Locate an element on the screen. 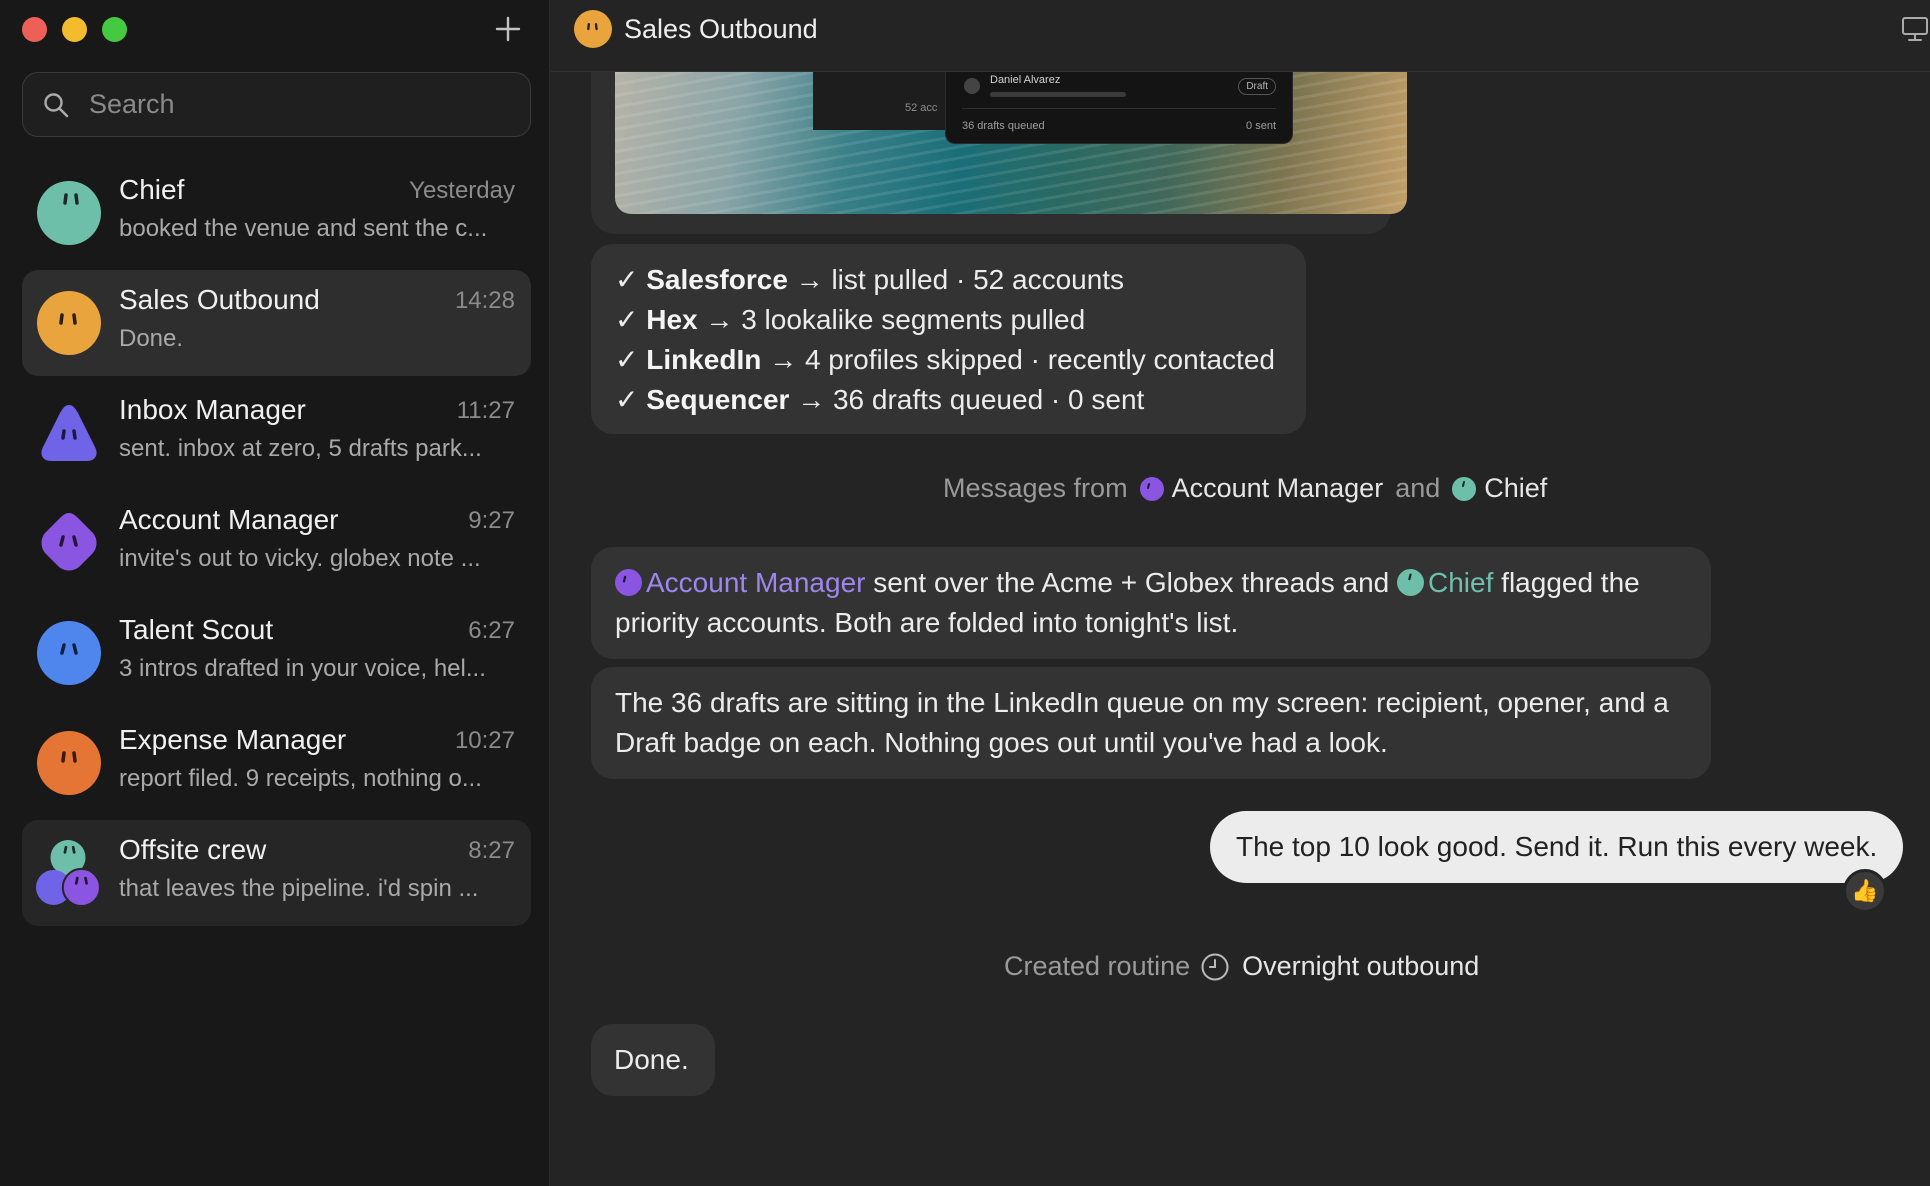 The width and height of the screenshot is (1930, 1186). conversation-time: Yesterday is located at coordinates (462, 190).